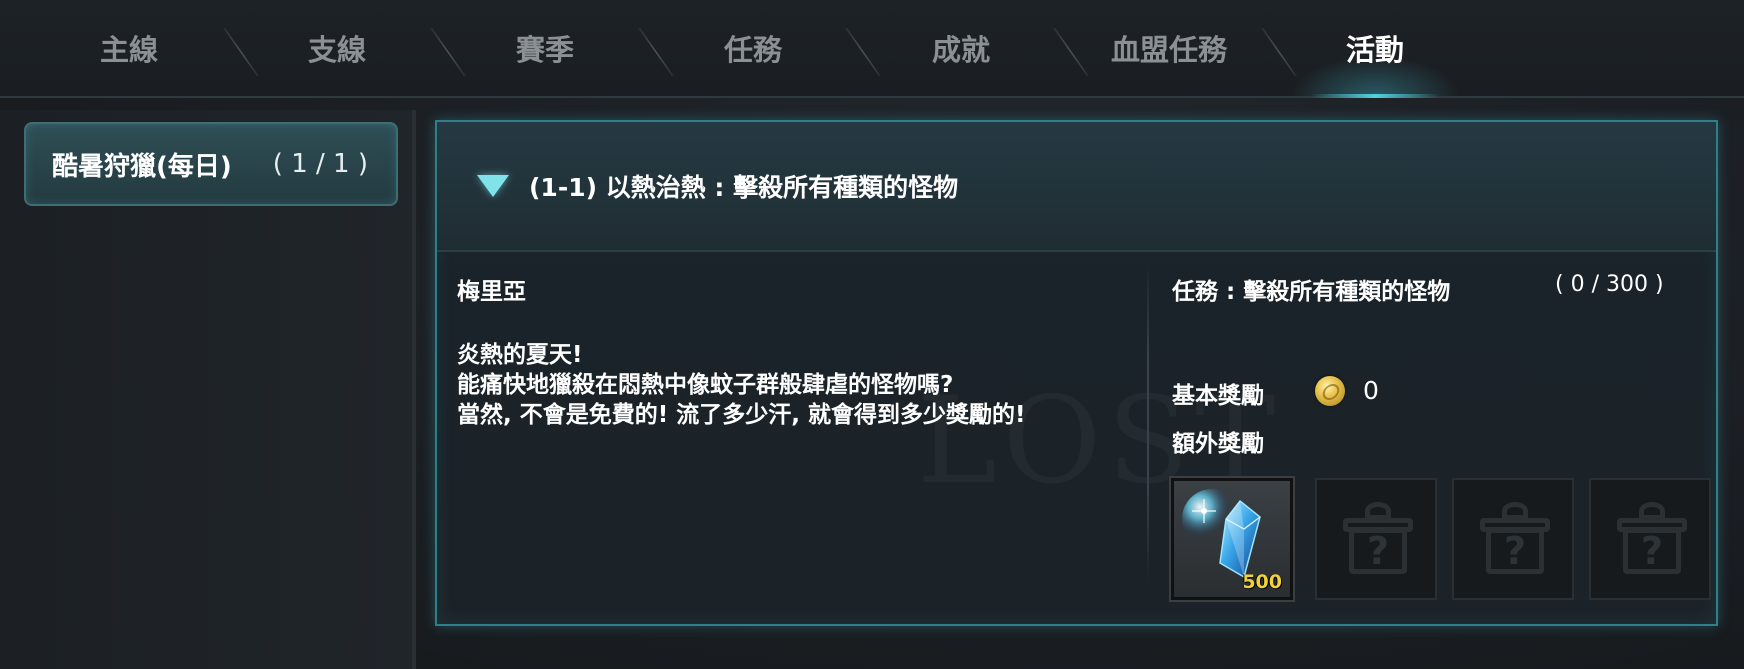  I want to click on dialogue-line: 當然, 不會是免費的! 流了多少汗, 就會得到多少獎勵的!, so click(741, 415).